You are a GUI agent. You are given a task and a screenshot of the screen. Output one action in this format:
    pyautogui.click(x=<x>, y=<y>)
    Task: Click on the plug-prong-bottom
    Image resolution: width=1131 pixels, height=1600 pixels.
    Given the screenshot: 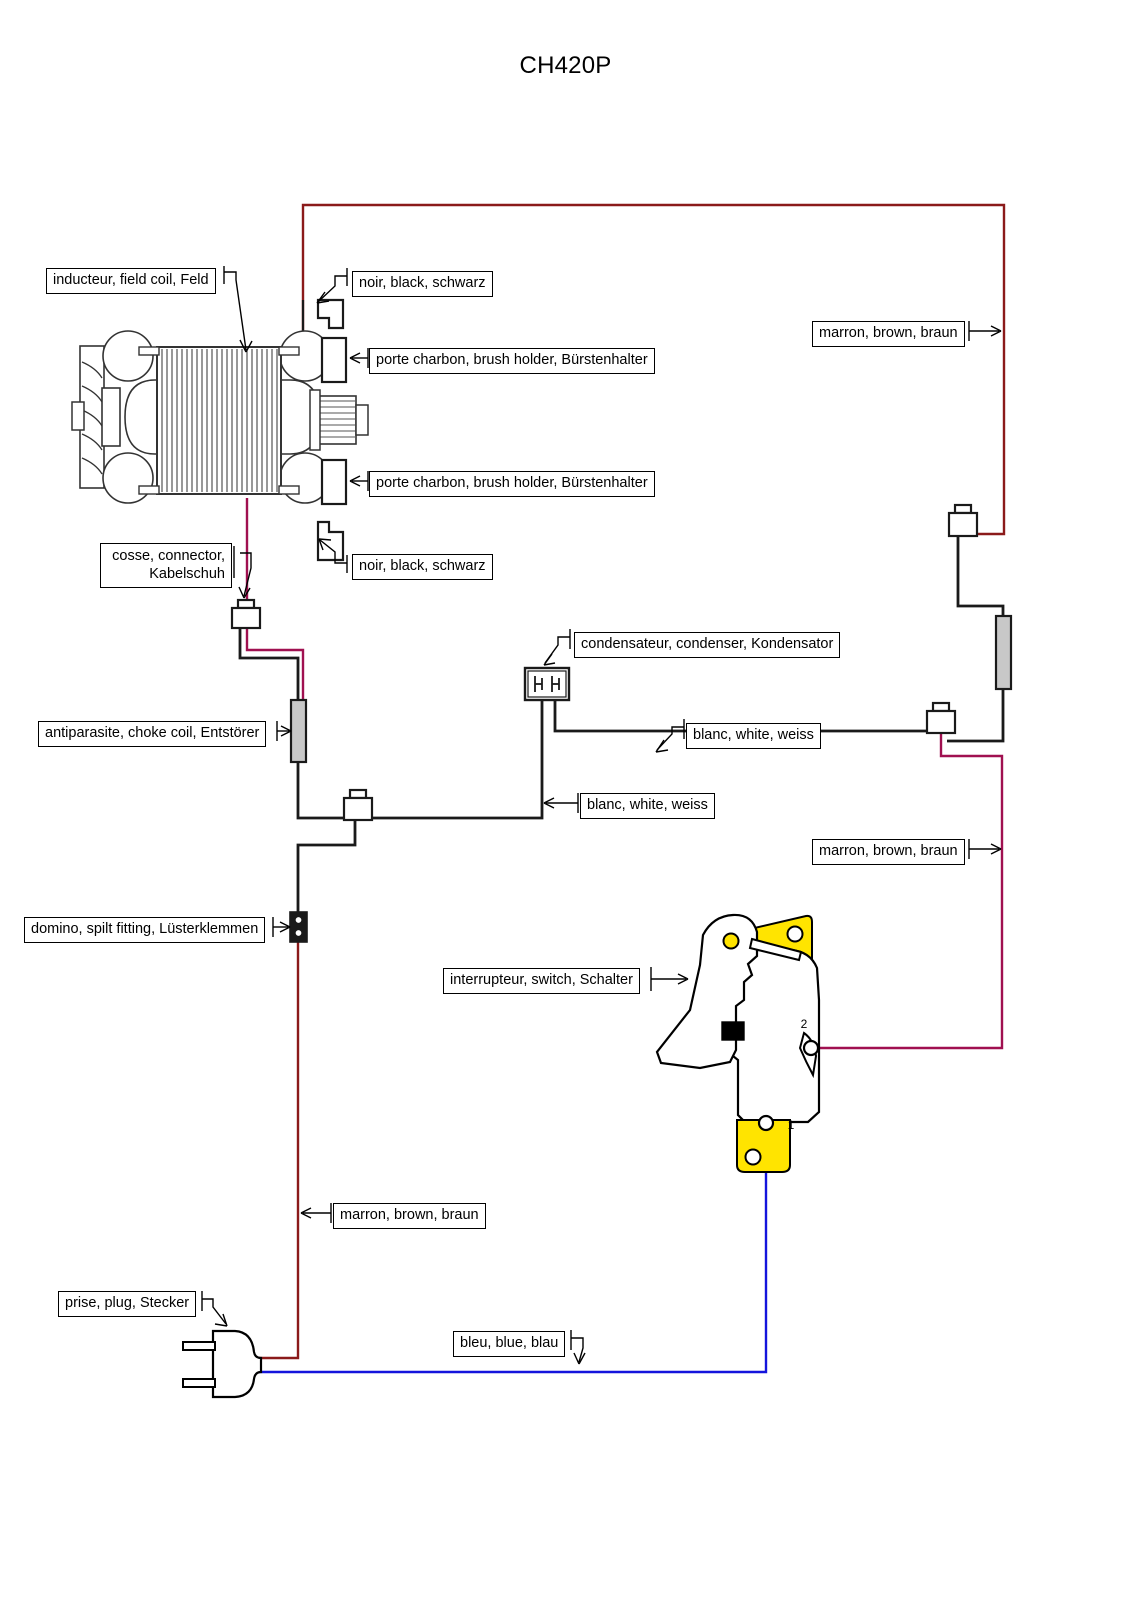 What is the action you would take?
    pyautogui.click(x=199, y=1383)
    